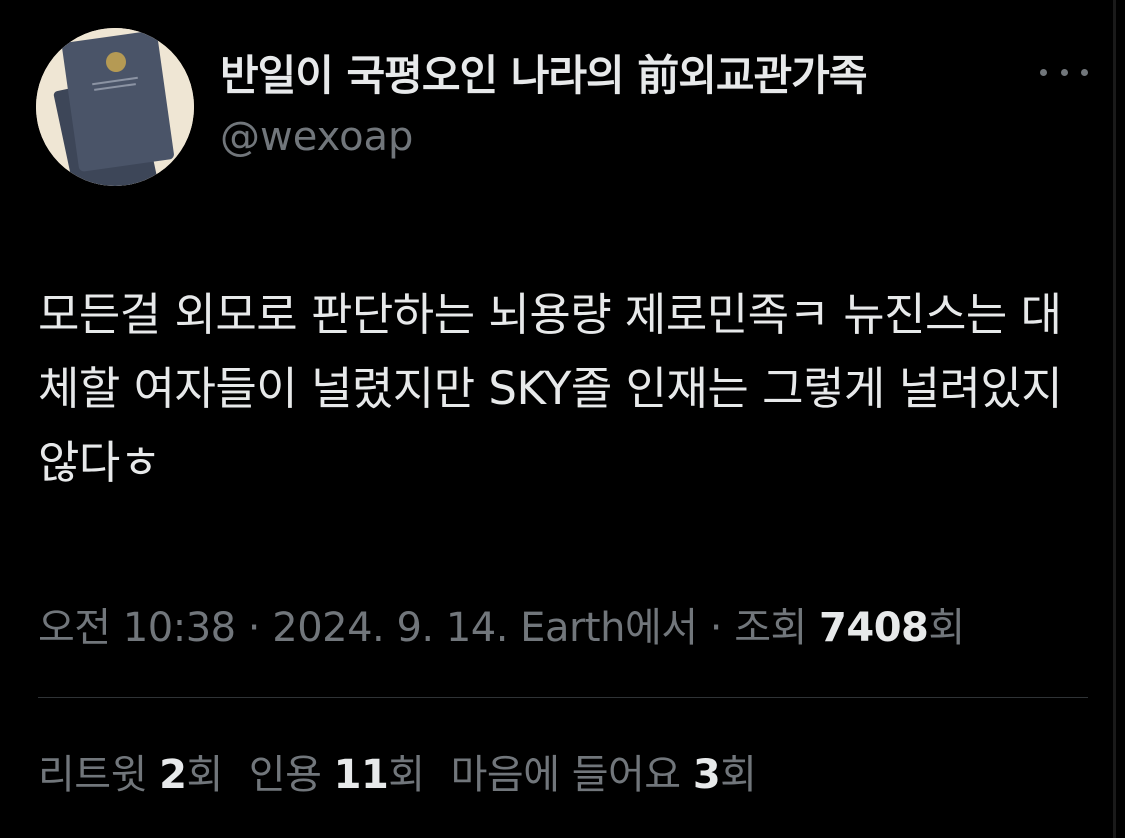 The width and height of the screenshot is (1125, 838). What do you see at coordinates (204, 775) in the screenshot?
I see `retweets-suffix: 회` at bounding box center [204, 775].